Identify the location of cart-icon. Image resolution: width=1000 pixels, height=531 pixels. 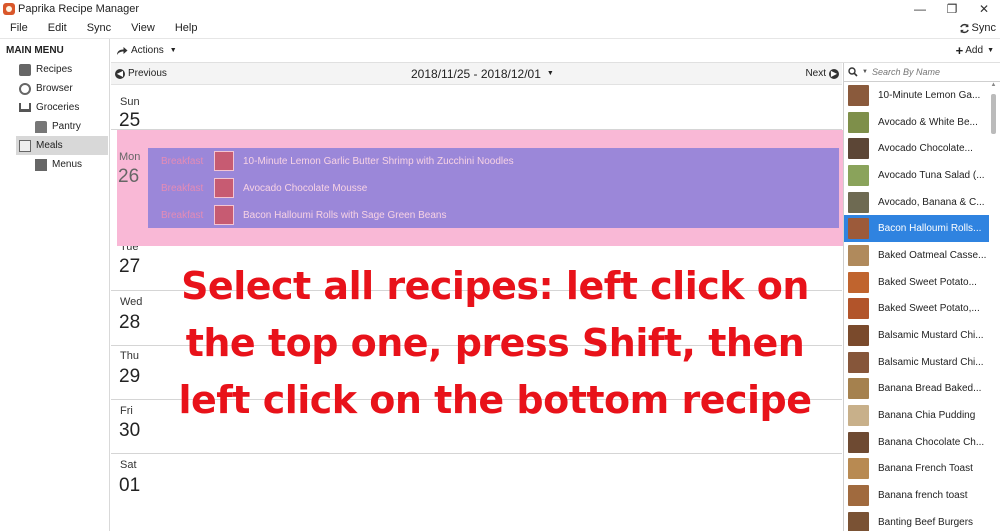
(25, 107).